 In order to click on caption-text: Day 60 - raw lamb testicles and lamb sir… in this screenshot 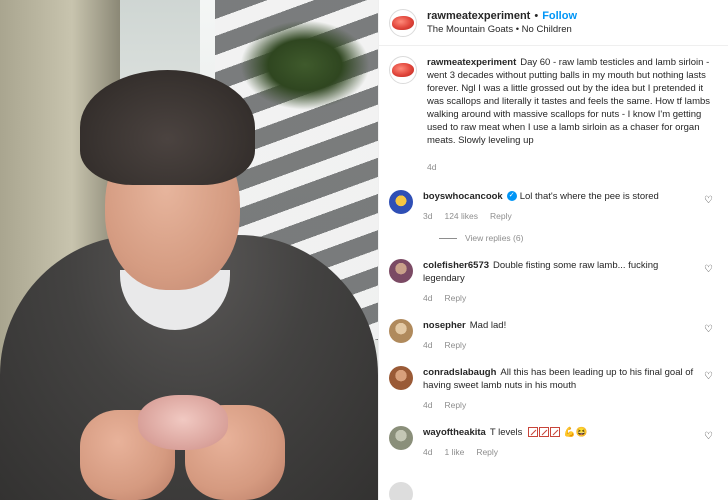, I will do `click(569, 101)`.